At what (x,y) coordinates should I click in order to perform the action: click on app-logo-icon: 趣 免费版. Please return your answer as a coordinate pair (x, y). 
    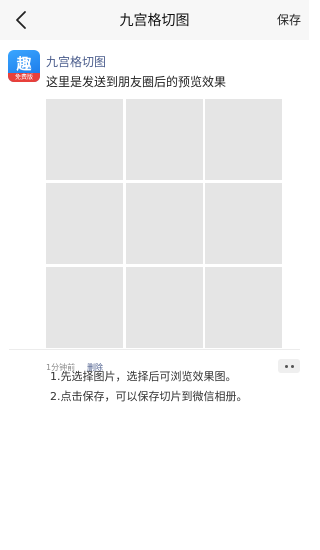
    Looking at the image, I should click on (24, 66).